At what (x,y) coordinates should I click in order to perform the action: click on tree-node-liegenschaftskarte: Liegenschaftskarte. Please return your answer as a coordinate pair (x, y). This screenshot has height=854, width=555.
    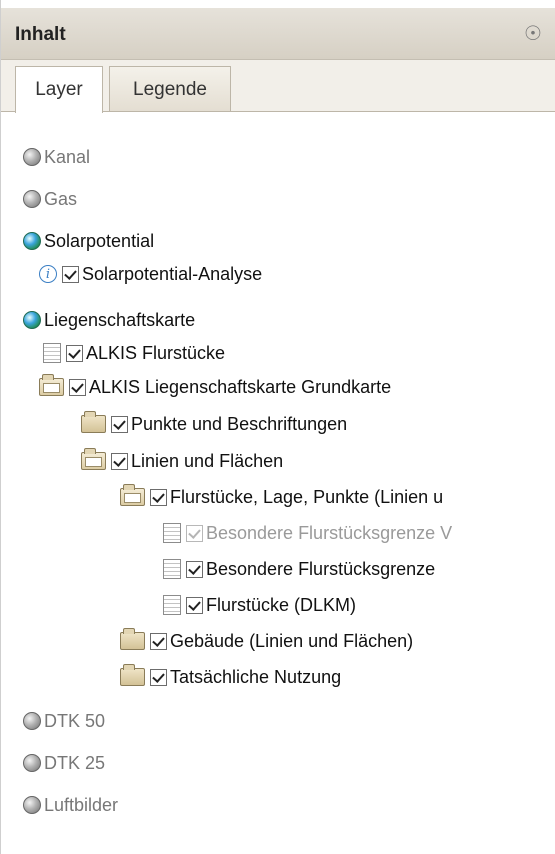
    Looking at the image, I should click on (109, 320).